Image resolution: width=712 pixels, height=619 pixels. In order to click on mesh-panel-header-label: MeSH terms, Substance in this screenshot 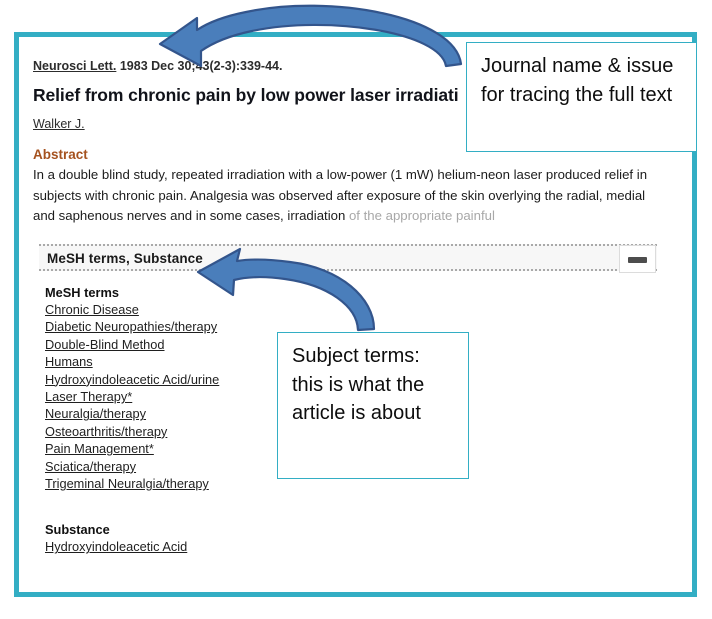, I will do `click(125, 258)`.